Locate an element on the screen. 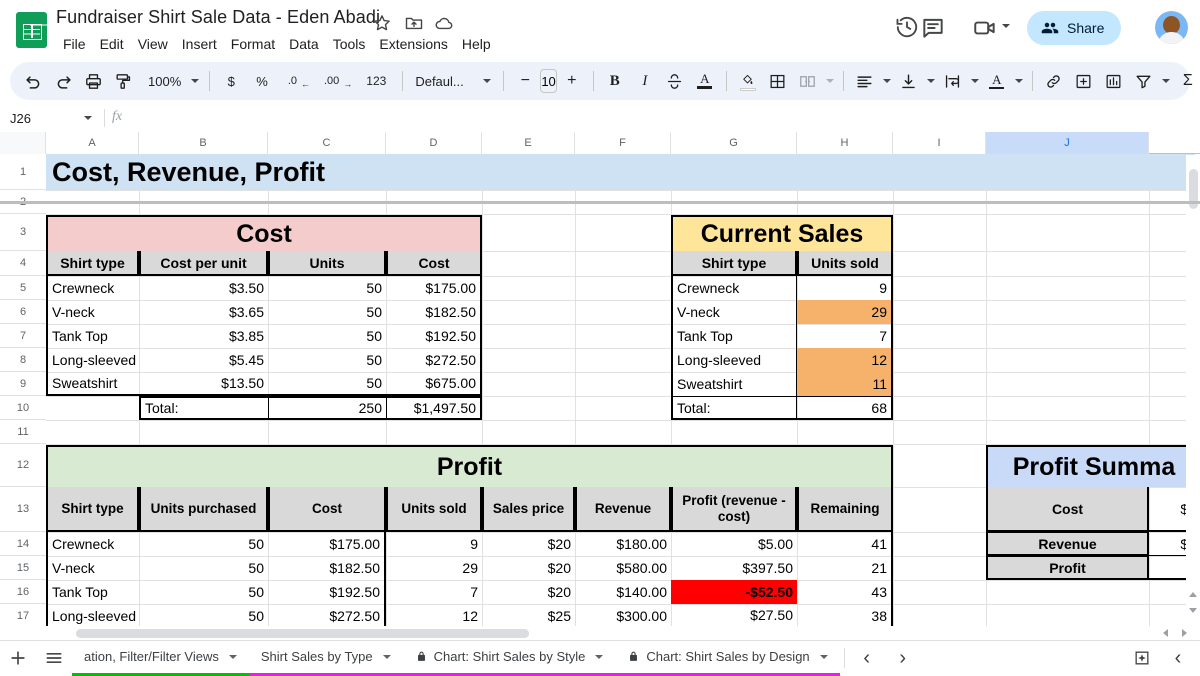 Image resolution: width=1200 pixels, height=676 pixels. paint-format-button is located at coordinates (123, 81).